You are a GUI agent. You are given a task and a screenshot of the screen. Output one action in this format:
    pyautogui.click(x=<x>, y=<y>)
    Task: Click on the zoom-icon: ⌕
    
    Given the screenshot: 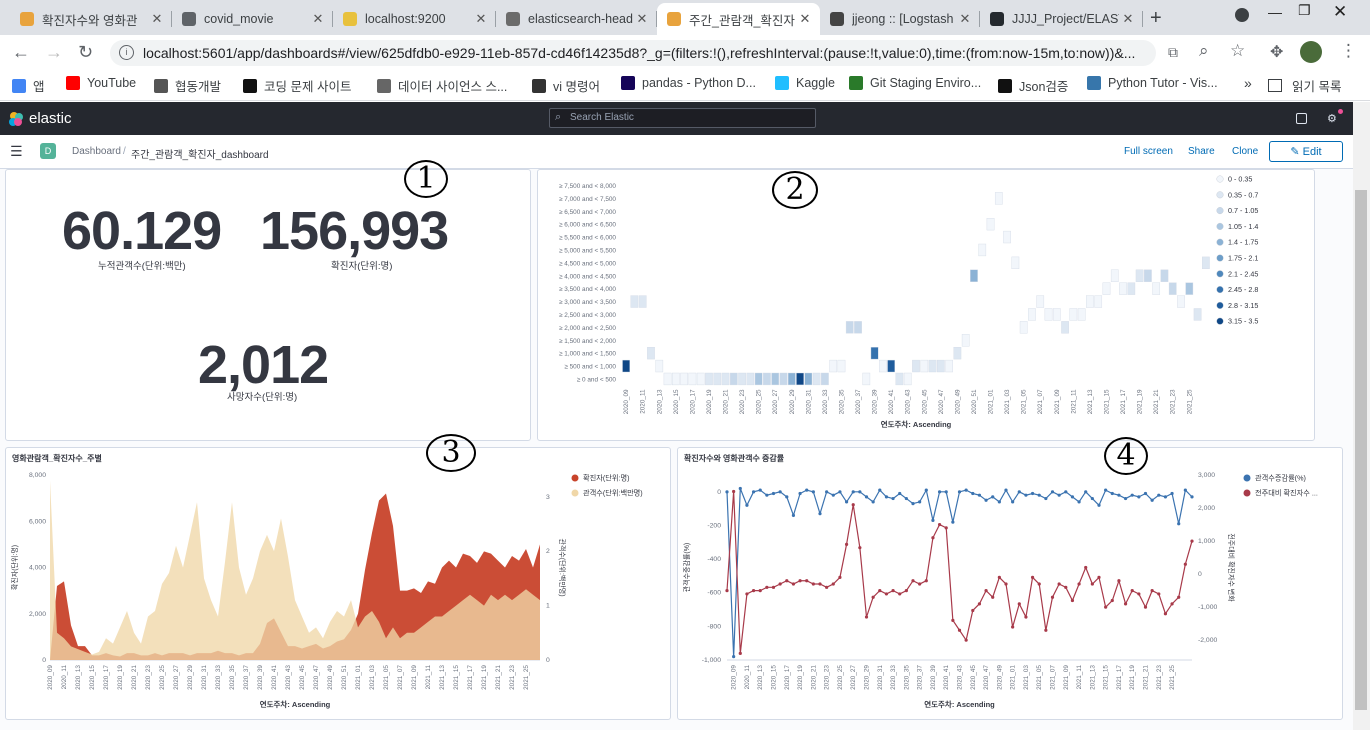 What is the action you would take?
    pyautogui.click(x=1204, y=51)
    